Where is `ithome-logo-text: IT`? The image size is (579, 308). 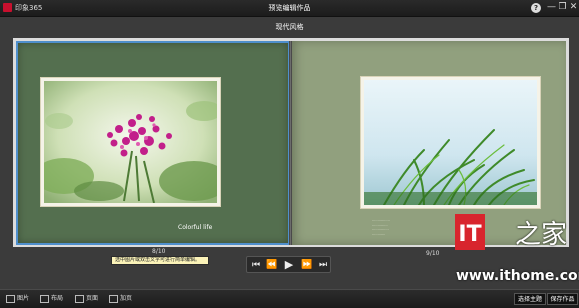
ithome-logo-text: IT is located at coordinates (469, 234).